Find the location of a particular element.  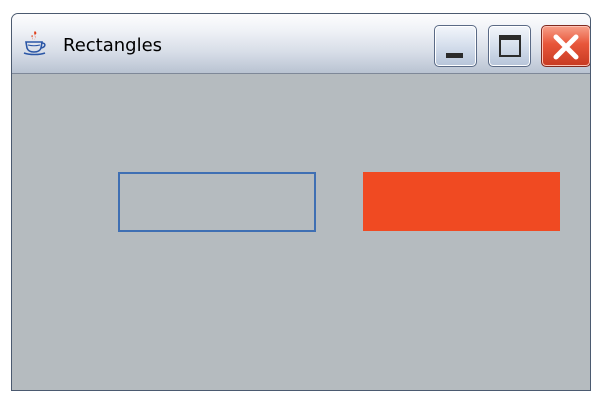

close-button is located at coordinates (565, 46).